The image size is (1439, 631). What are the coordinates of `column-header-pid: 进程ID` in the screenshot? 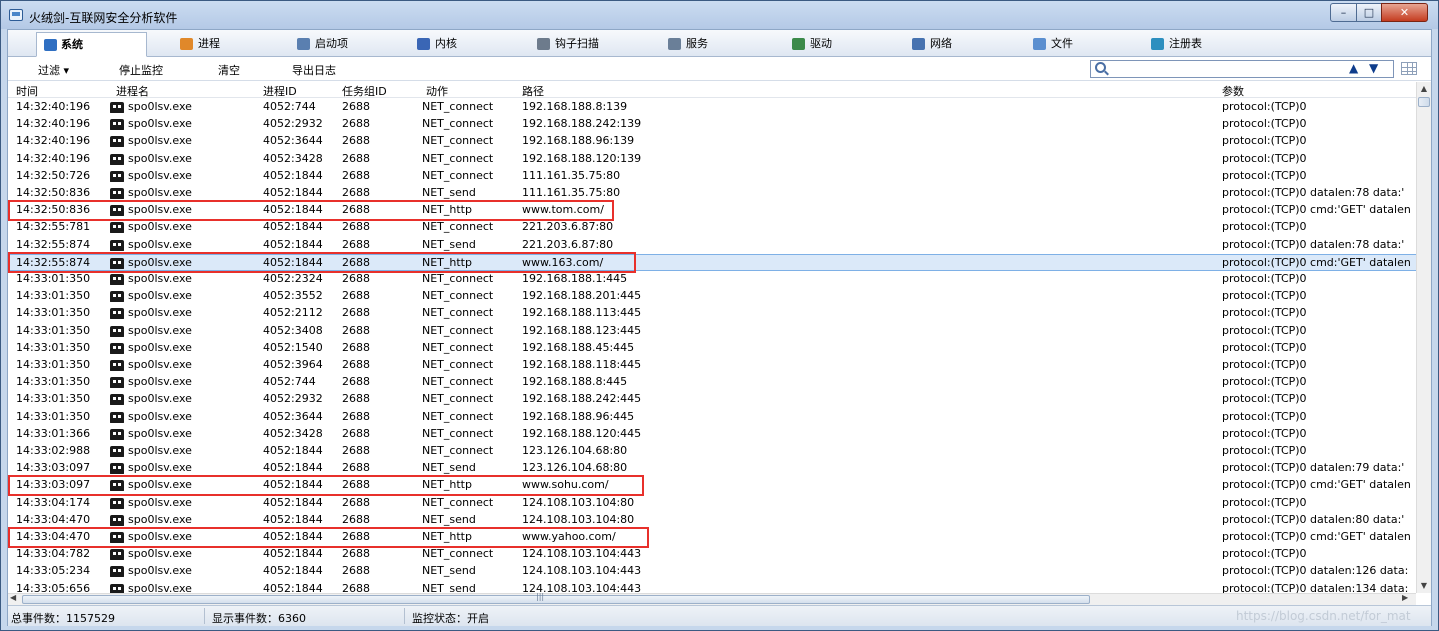 It's located at (301, 91).